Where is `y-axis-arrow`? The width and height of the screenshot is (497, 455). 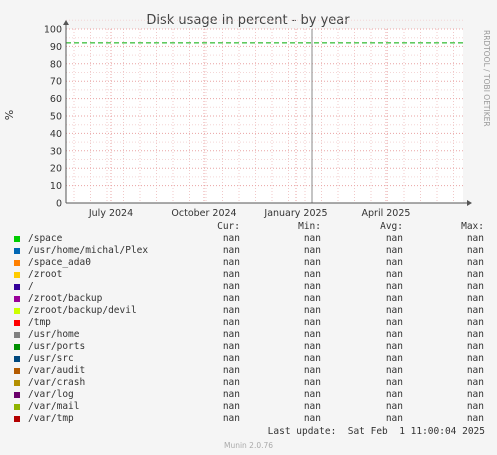
y-axis-arrow is located at coordinates (66, 22).